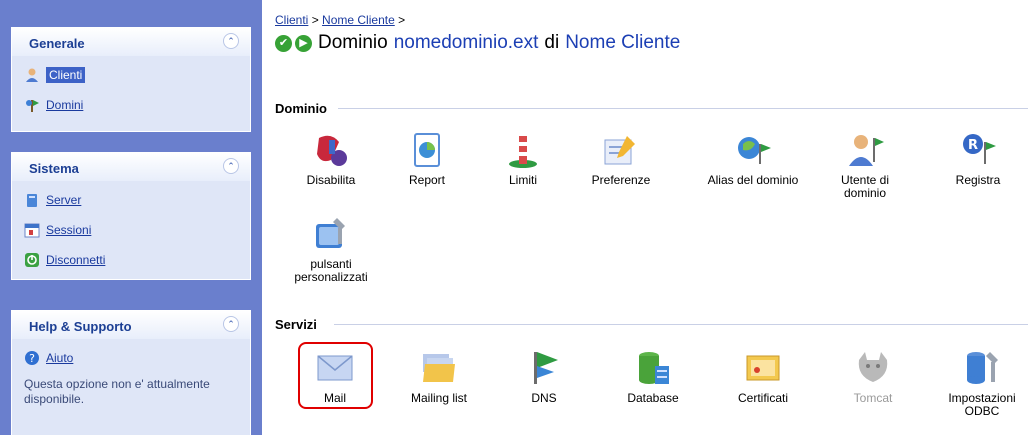 The width and height of the screenshot is (1034, 435). I want to click on tool-label: Tomcat, so click(873, 398).